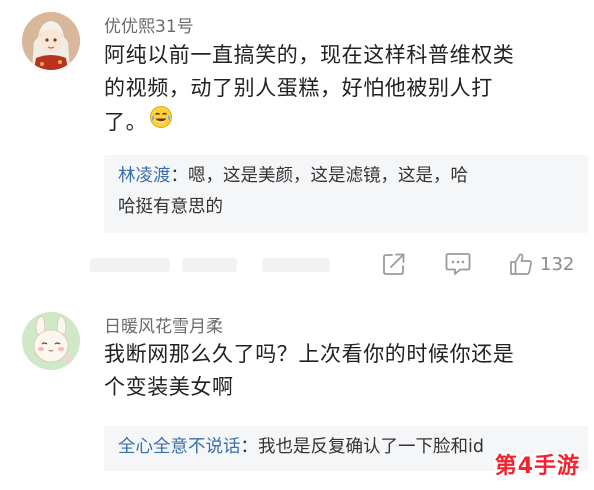  What do you see at coordinates (161, 122) in the screenshot?
I see `laugh-cry-emoji-icon` at bounding box center [161, 122].